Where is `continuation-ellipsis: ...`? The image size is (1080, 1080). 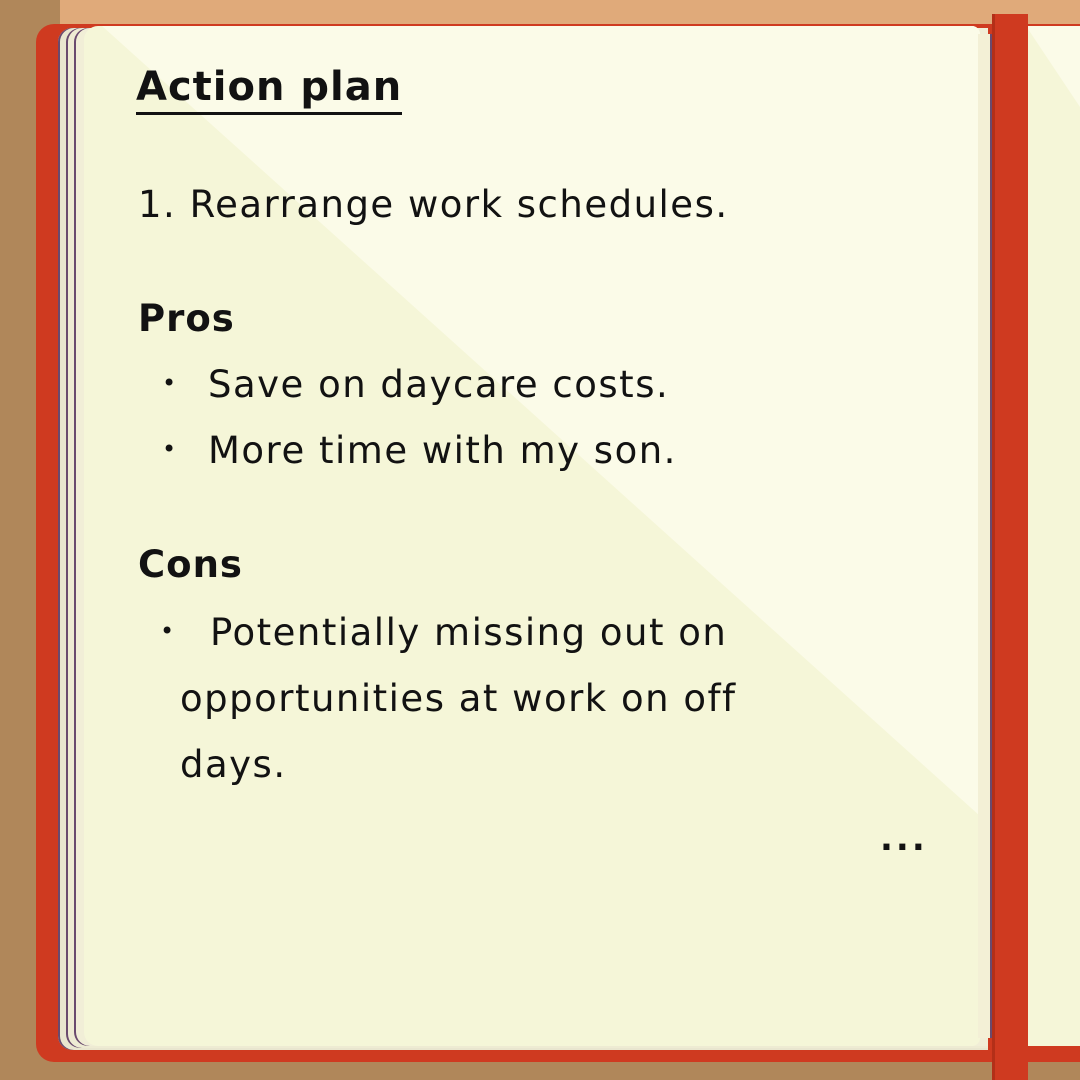
continuation-ellipsis: ... is located at coordinates (904, 839).